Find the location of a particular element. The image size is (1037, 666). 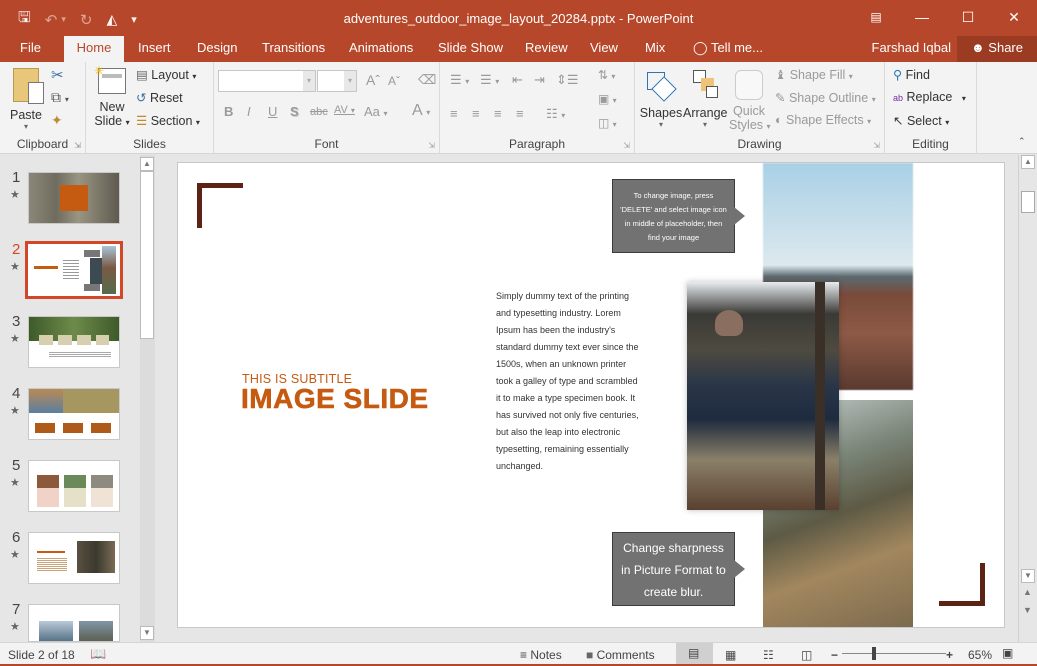

bullets-icon: ☰ ▾ is located at coordinates (459, 80).